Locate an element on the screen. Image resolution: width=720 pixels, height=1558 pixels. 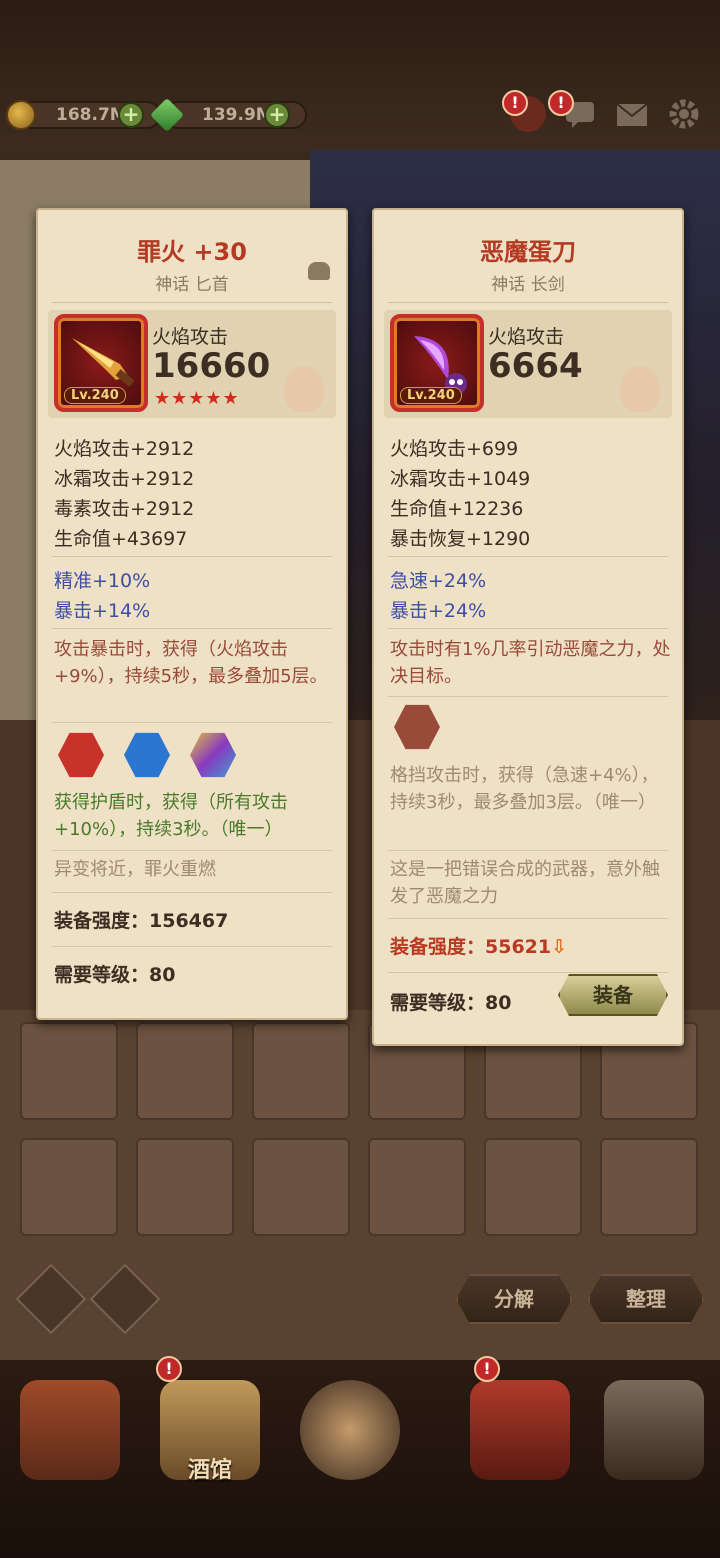
nav-home is located at coordinates (70, 1435).